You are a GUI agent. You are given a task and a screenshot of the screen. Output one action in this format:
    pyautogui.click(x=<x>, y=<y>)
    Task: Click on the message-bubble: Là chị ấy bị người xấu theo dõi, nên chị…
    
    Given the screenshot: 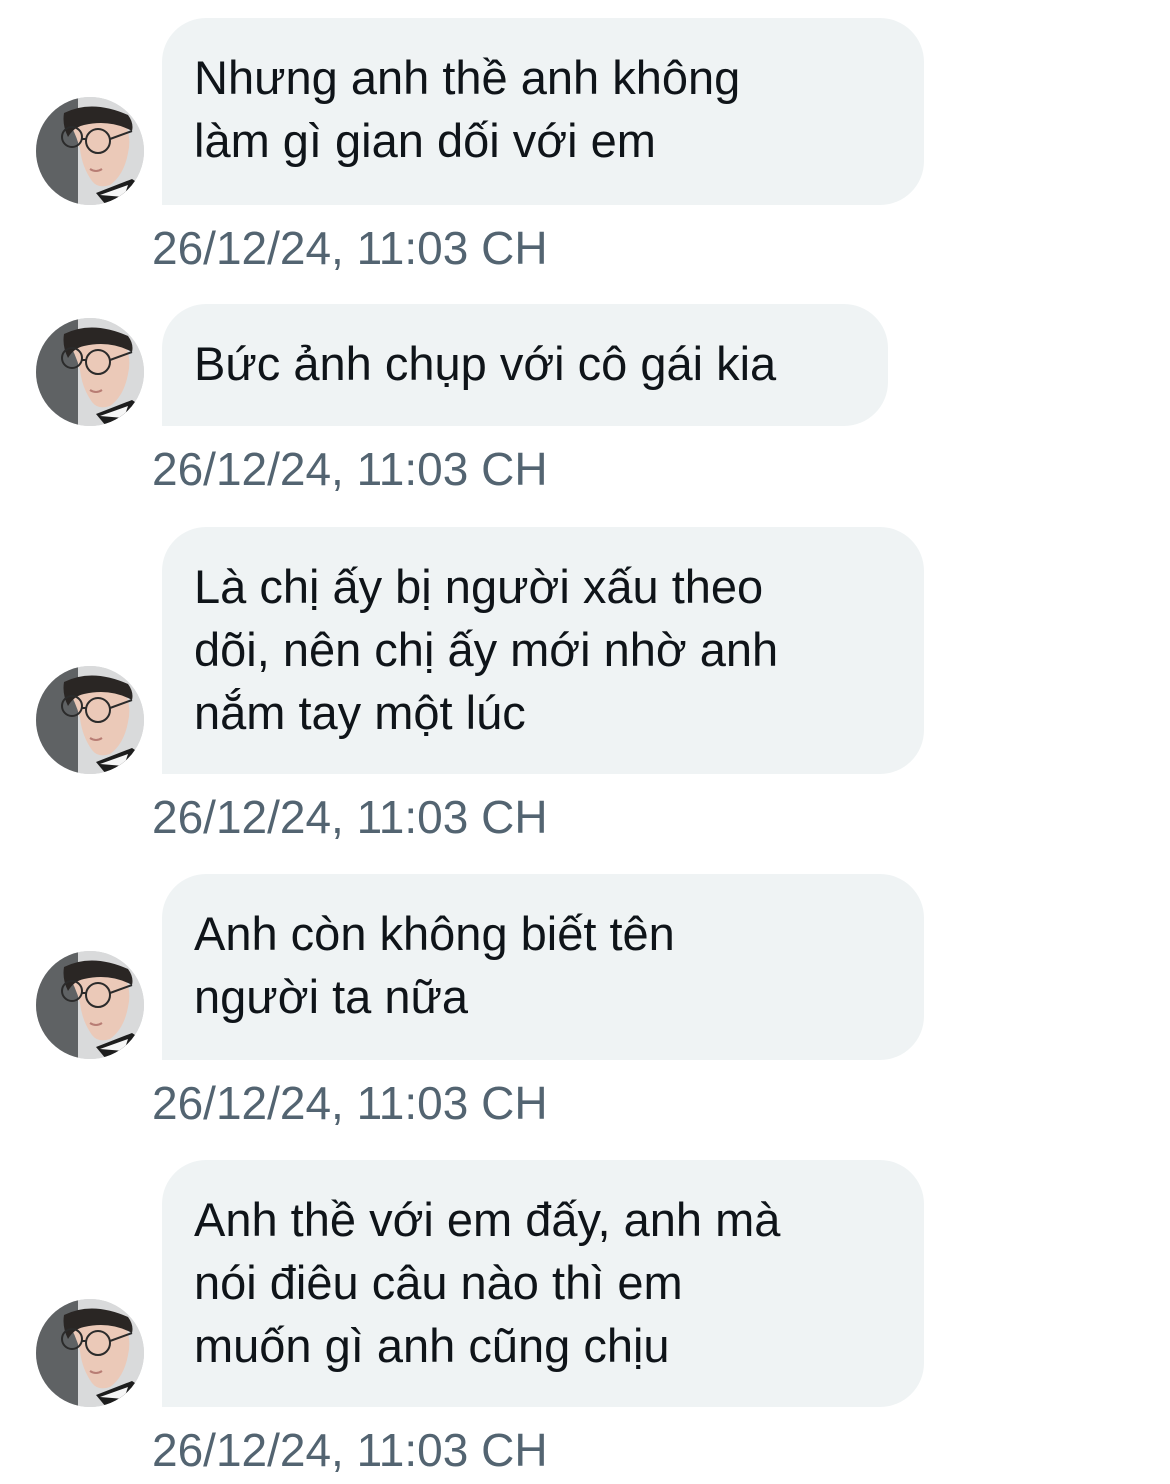 What is the action you would take?
    pyautogui.click(x=543, y=650)
    